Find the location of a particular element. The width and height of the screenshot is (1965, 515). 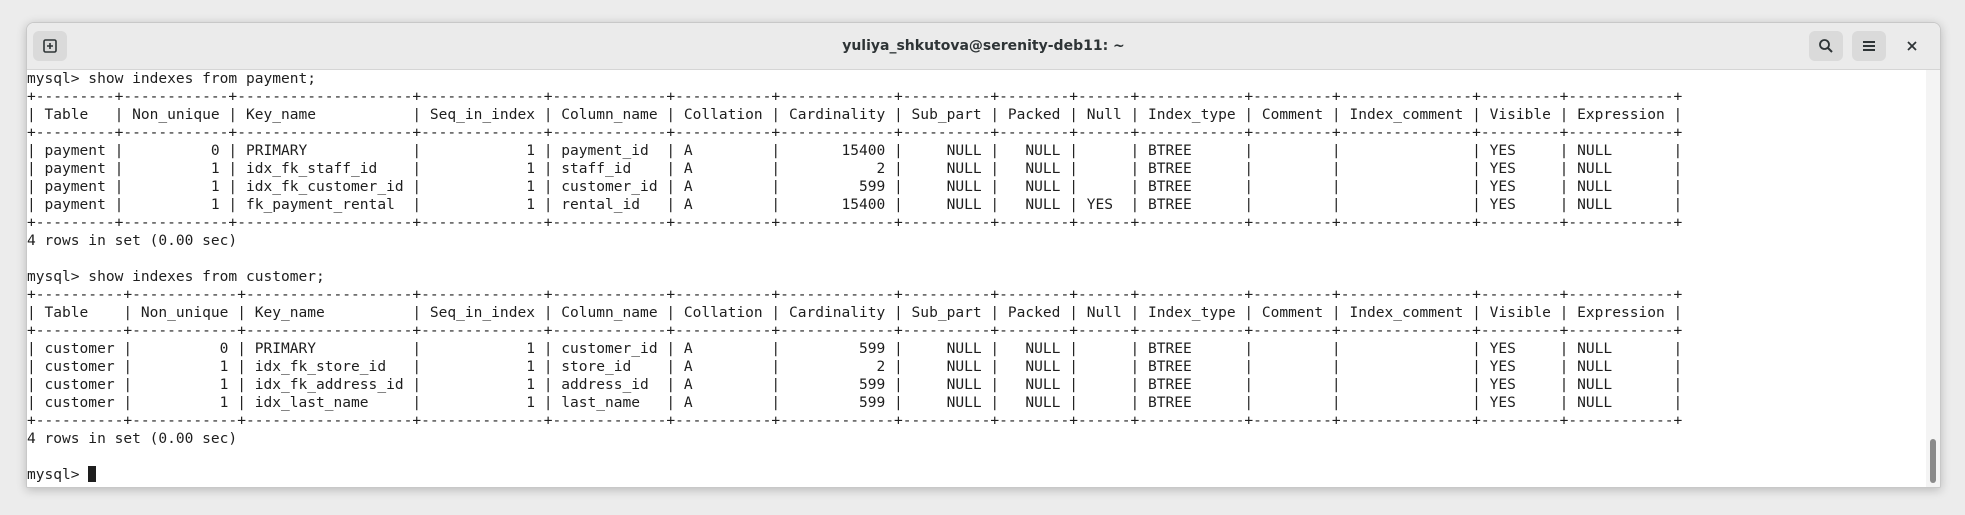

search-icon is located at coordinates (1826, 46).